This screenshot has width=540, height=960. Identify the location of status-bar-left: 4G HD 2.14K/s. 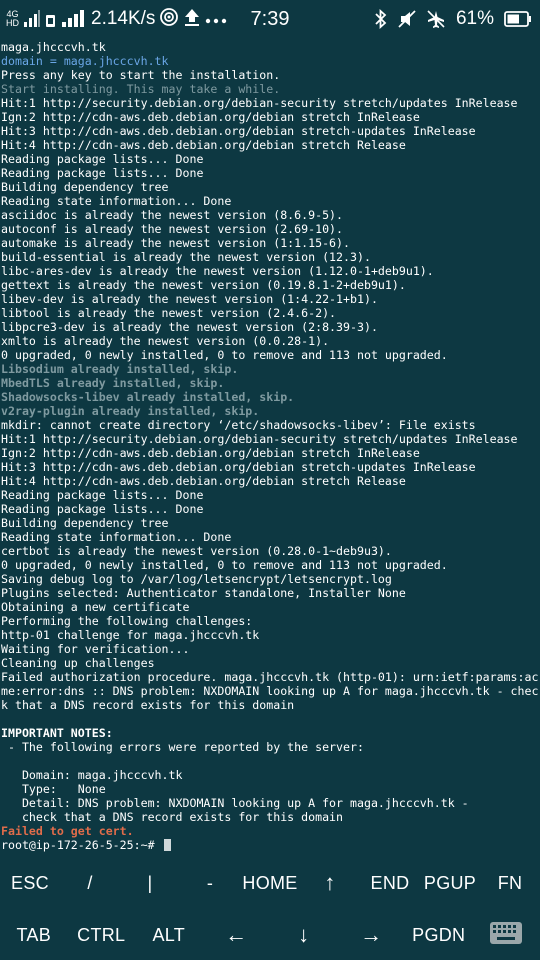
(116, 19).